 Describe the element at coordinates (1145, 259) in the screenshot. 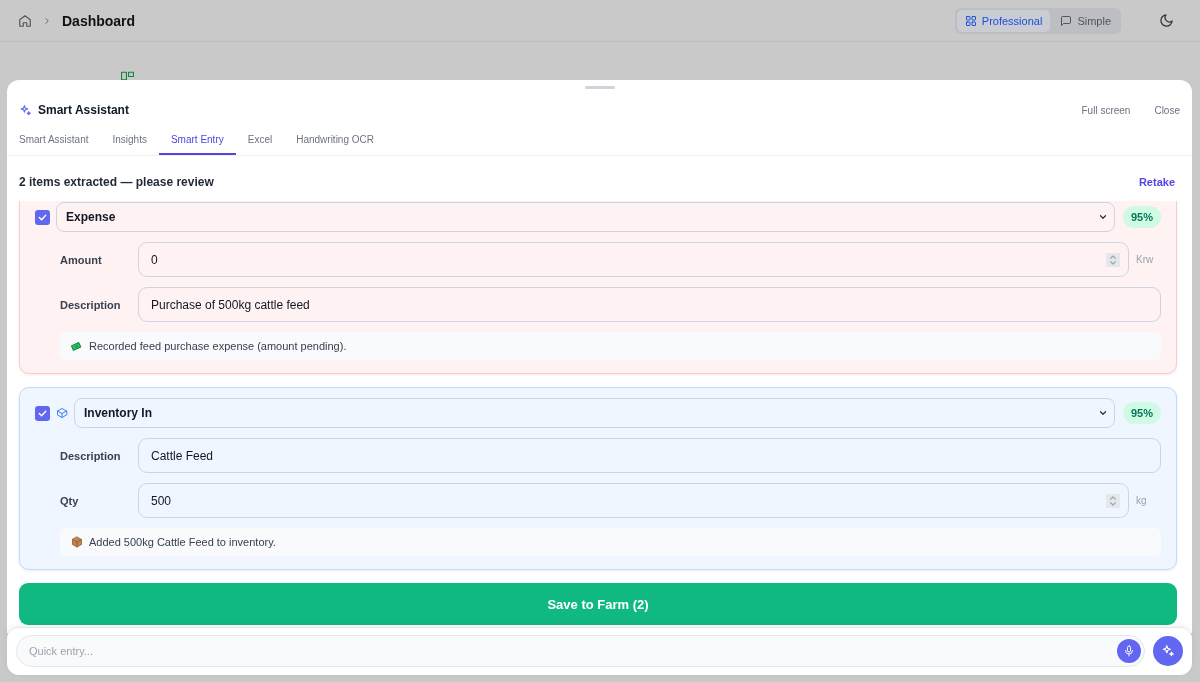

I see `unit-label: Krw` at that location.